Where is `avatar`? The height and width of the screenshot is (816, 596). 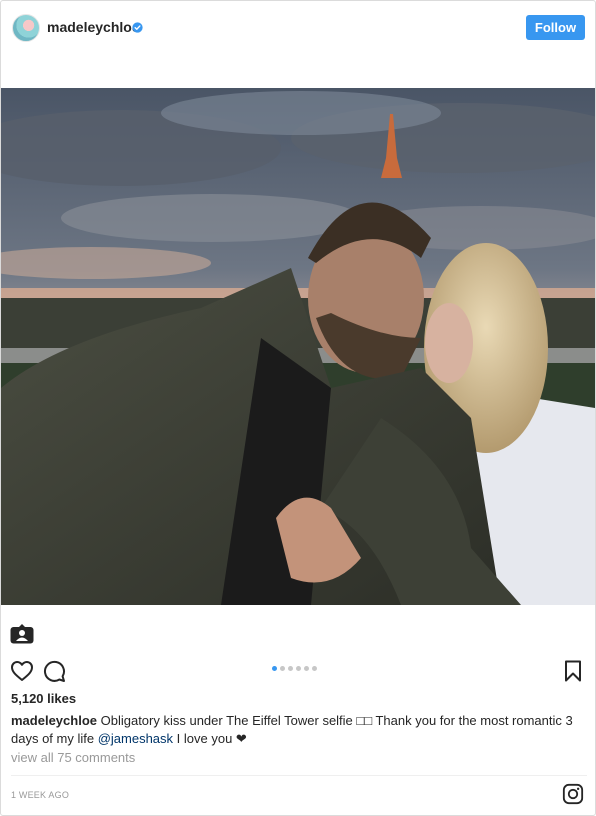 avatar is located at coordinates (26, 28).